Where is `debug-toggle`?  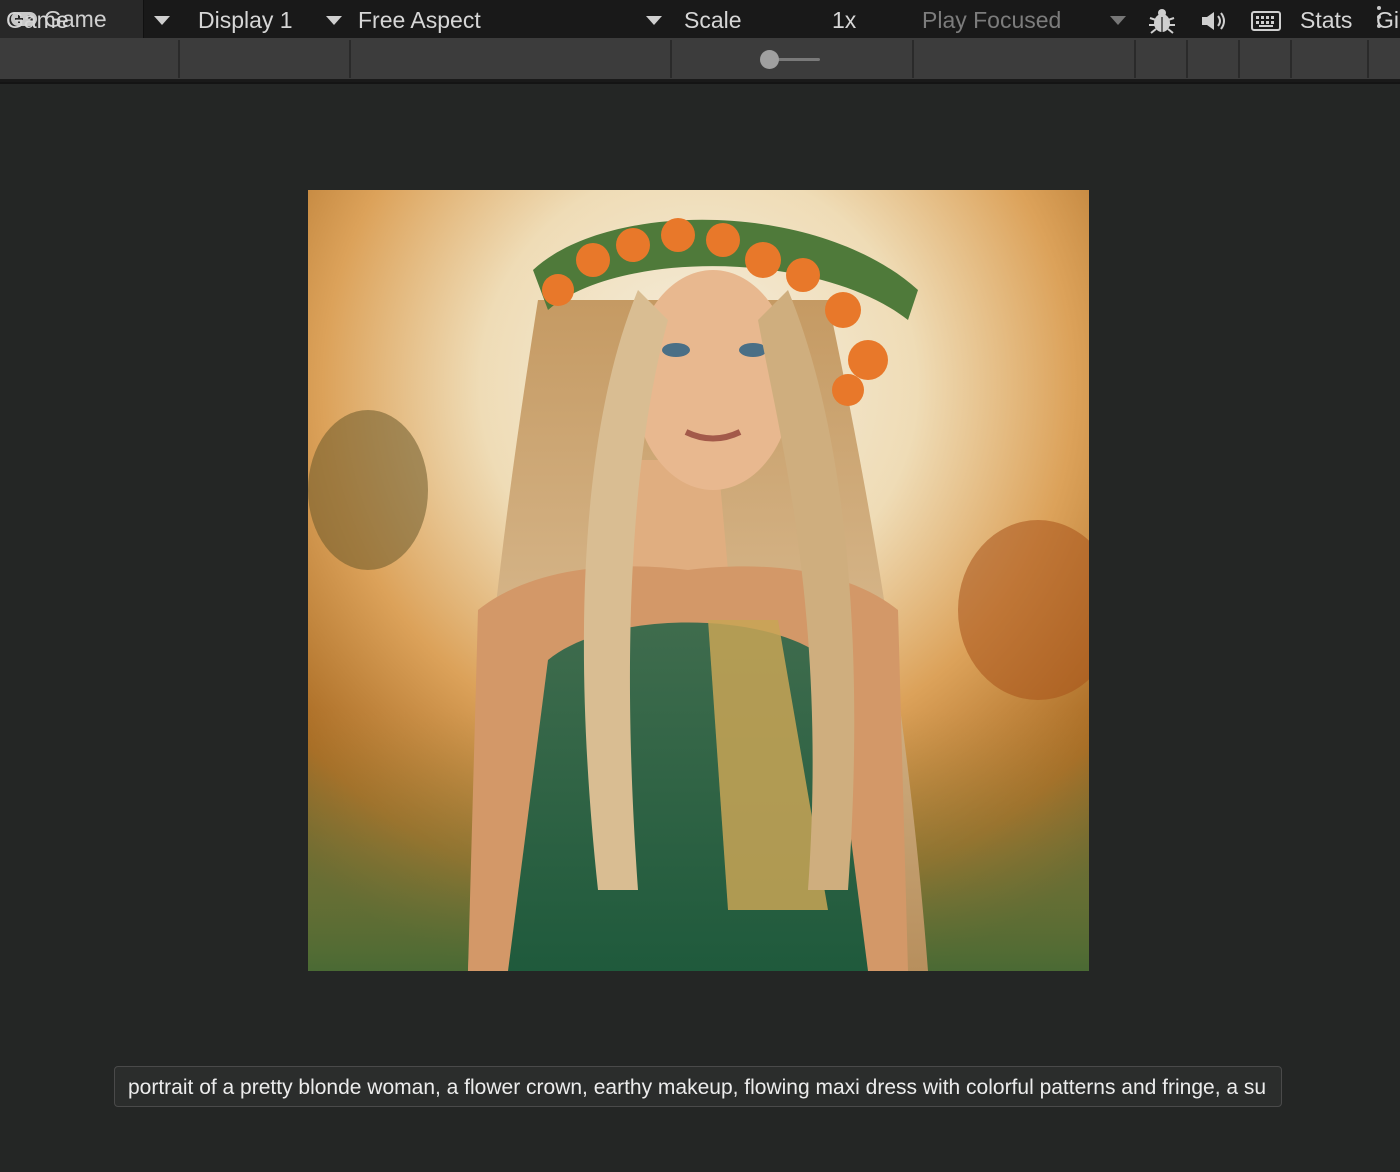
debug-toggle is located at coordinates (1162, 20).